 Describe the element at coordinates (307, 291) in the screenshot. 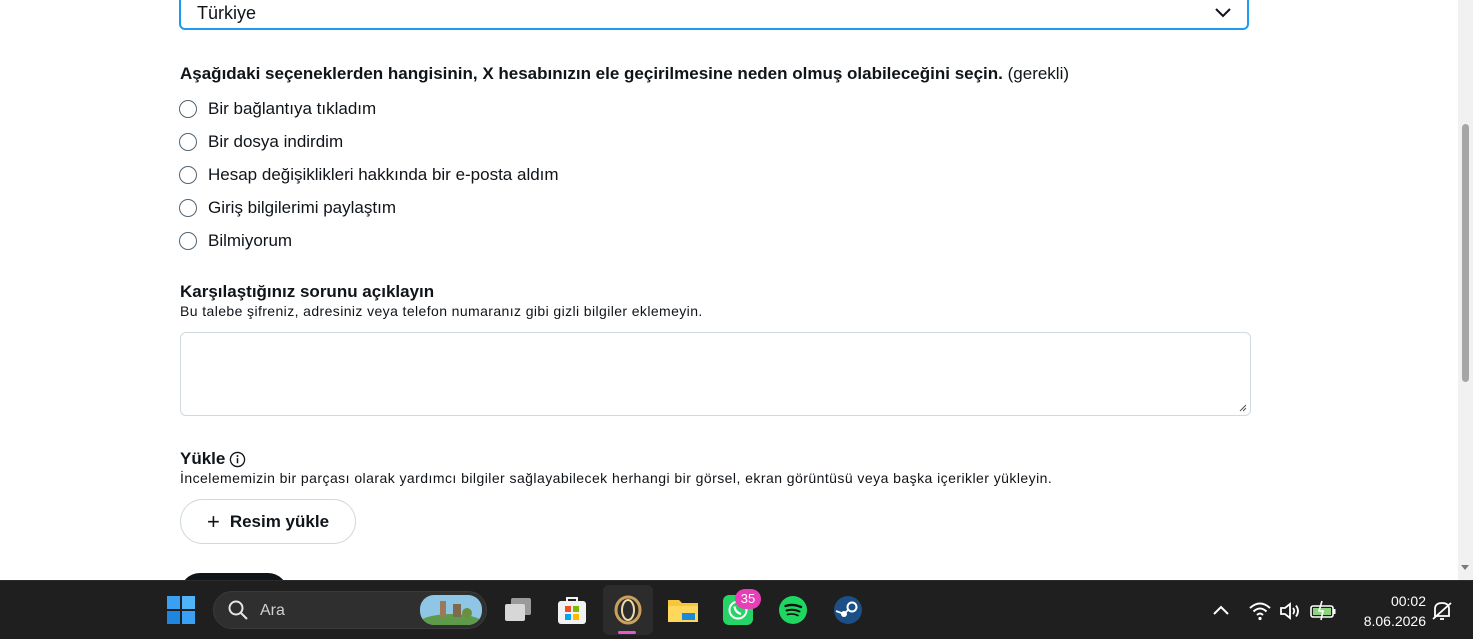

I see `describe-title: Karşılaştığınız sorunu açıklayın` at that location.